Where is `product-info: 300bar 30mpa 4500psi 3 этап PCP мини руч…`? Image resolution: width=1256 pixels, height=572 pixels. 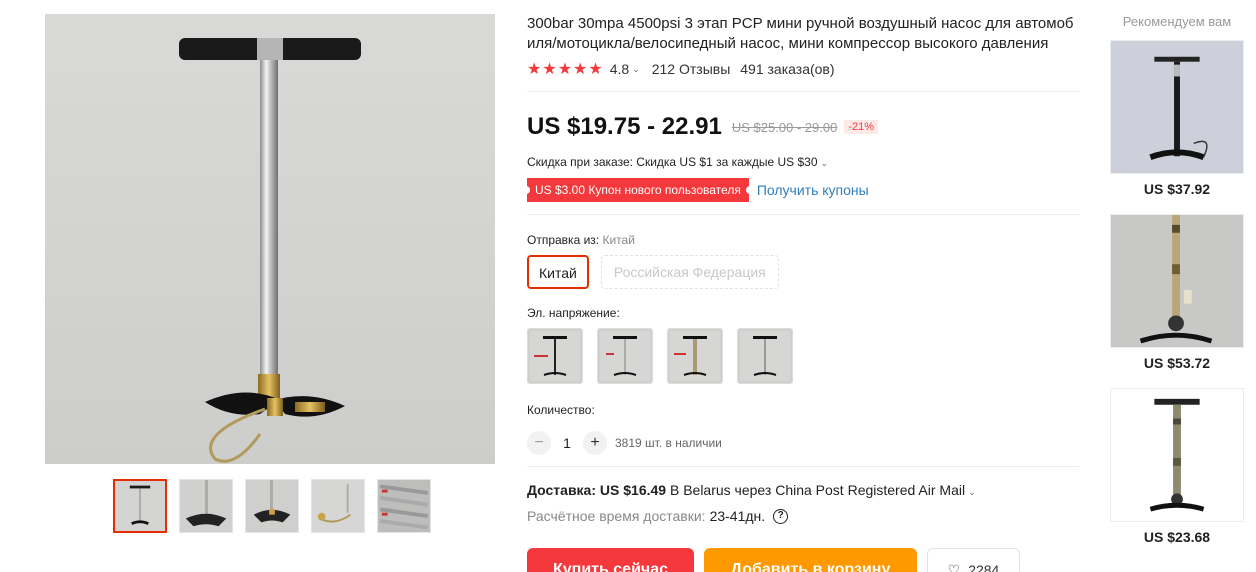 product-info: 300bar 30mpa 4500psi 3 этап PCP мини руч… is located at coordinates (803, 46).